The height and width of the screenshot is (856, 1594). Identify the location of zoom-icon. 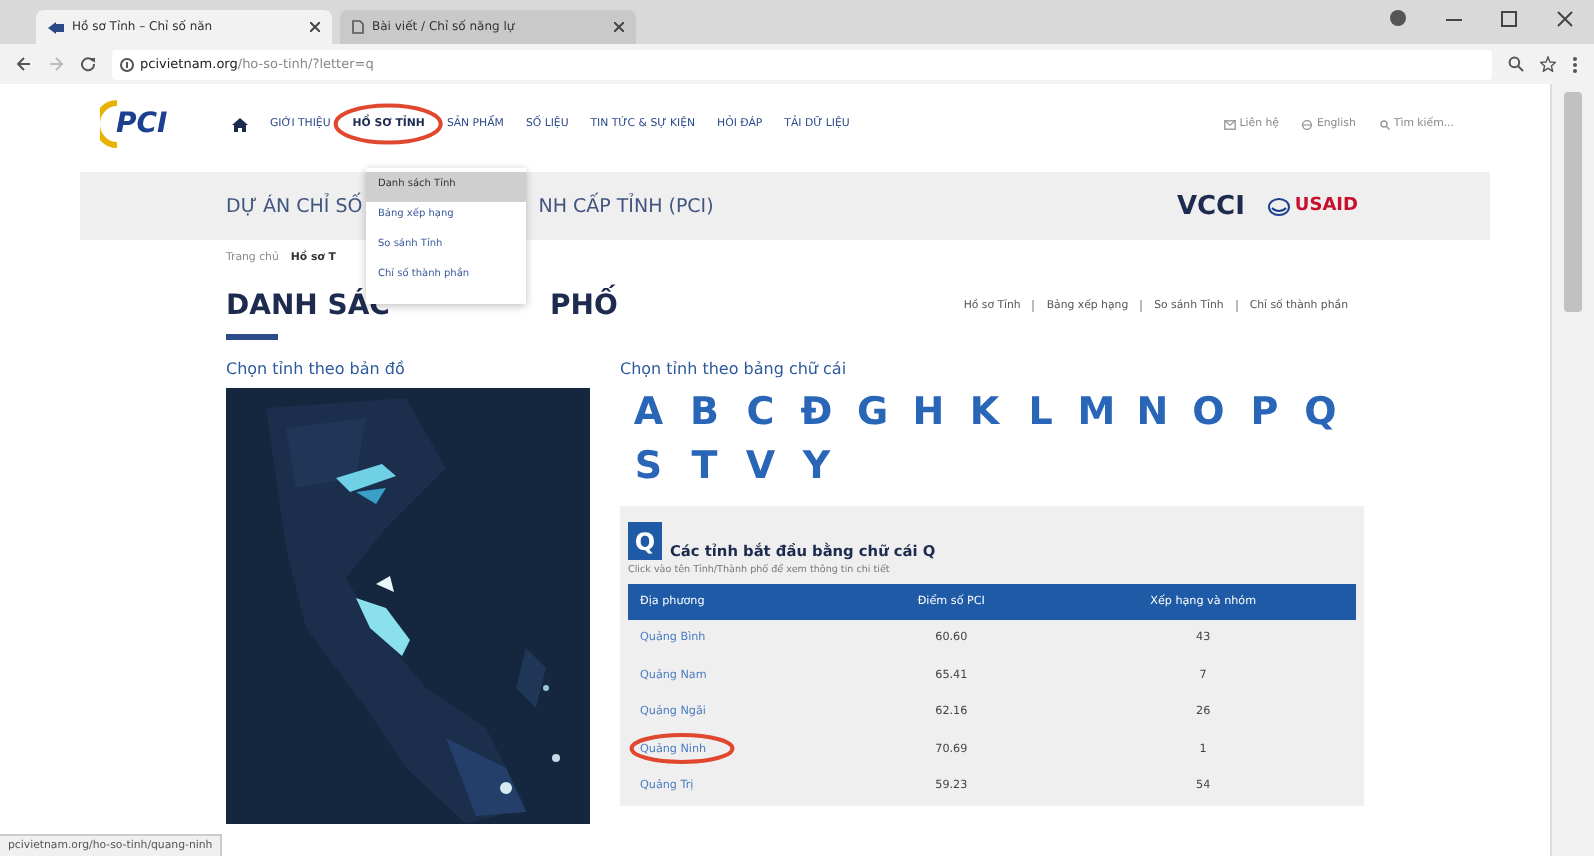
(1516, 64).